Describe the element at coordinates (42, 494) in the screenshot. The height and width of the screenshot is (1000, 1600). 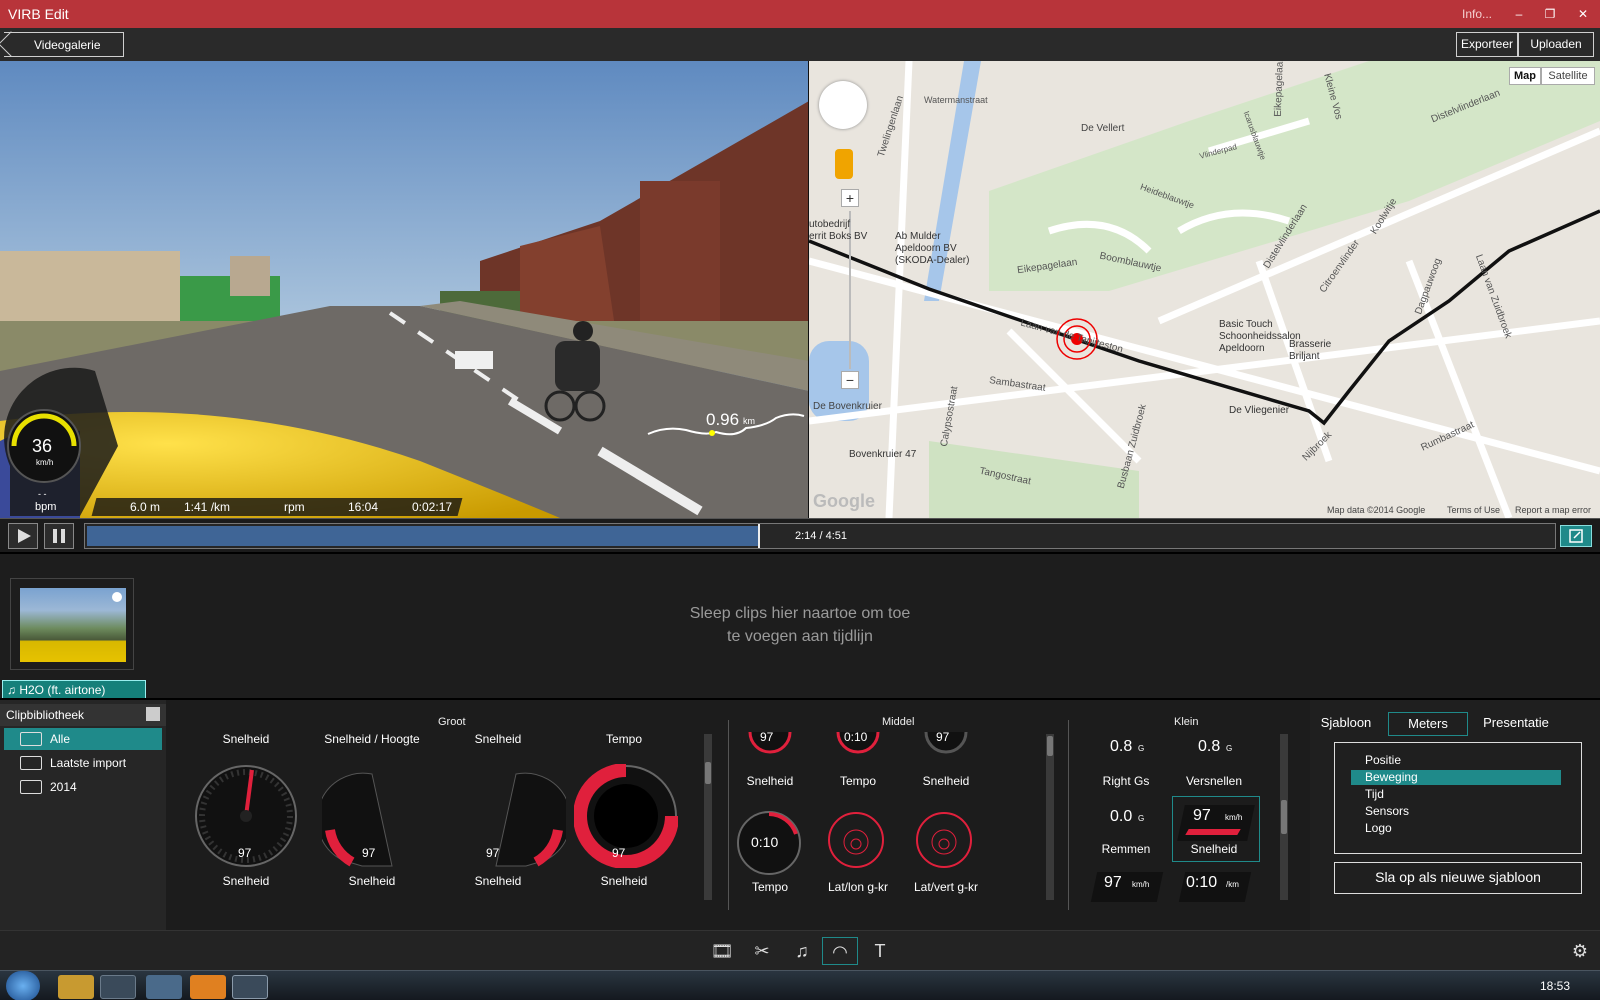
I see `heart-rate-value: - -` at that location.